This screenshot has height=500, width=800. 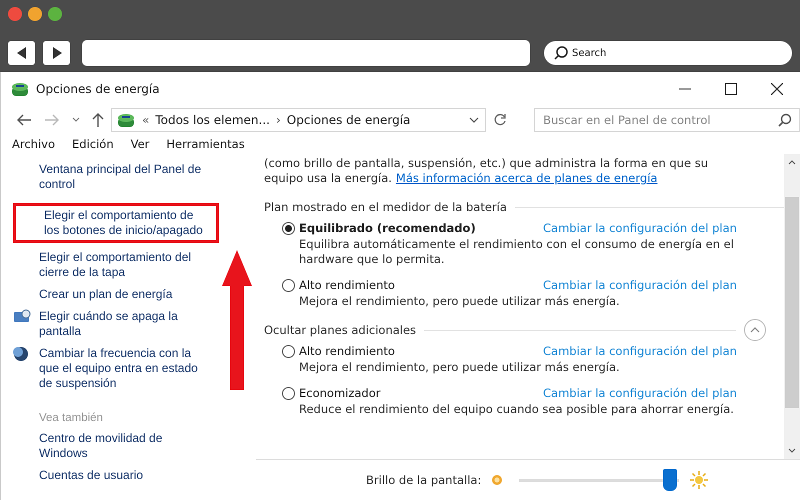 What do you see at coordinates (125, 265) in the screenshot?
I see `sidebar-link: Elegir el comportamiento del cierre de la tapa` at bounding box center [125, 265].